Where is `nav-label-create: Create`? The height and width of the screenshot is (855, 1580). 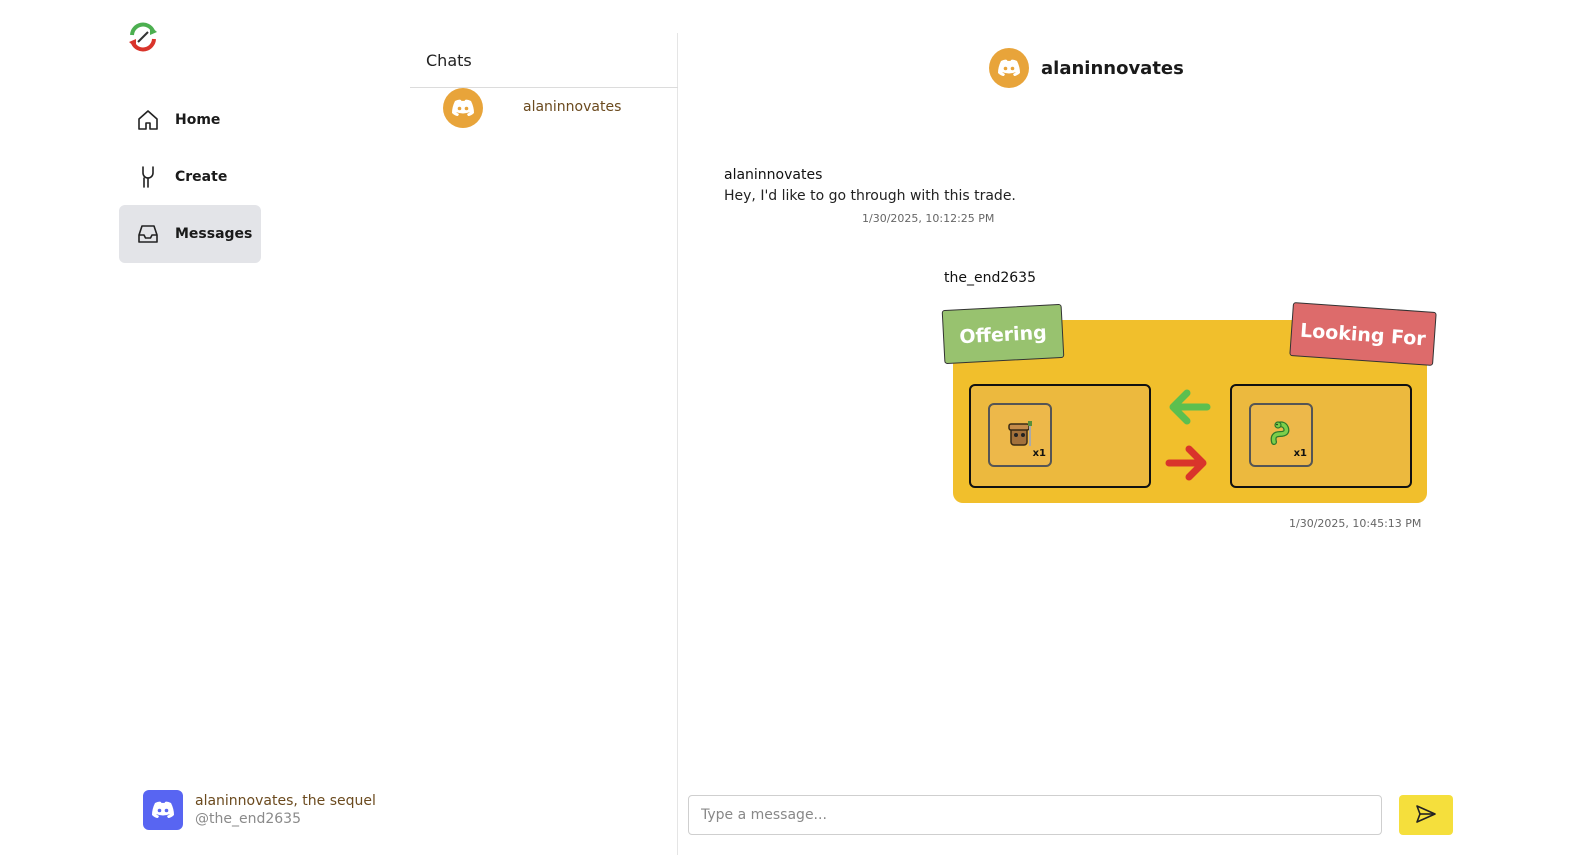
nav-label-create: Create is located at coordinates (201, 177).